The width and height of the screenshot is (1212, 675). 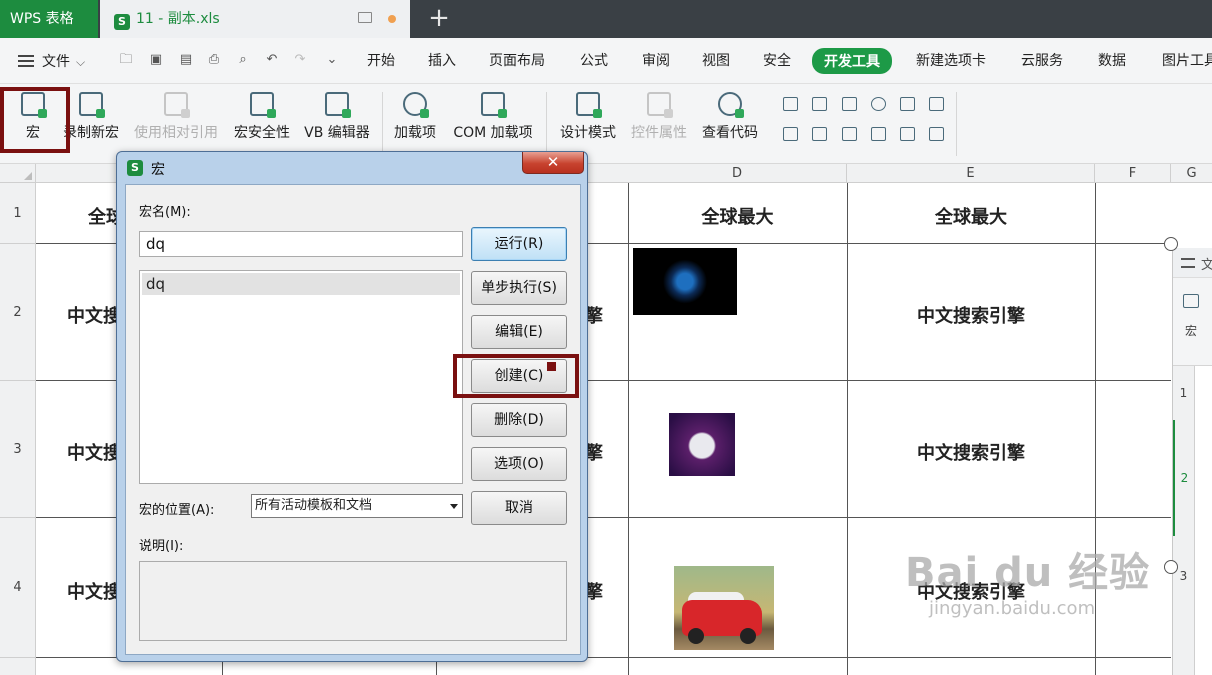 I want to click on grid-line, so click(x=628, y=429).